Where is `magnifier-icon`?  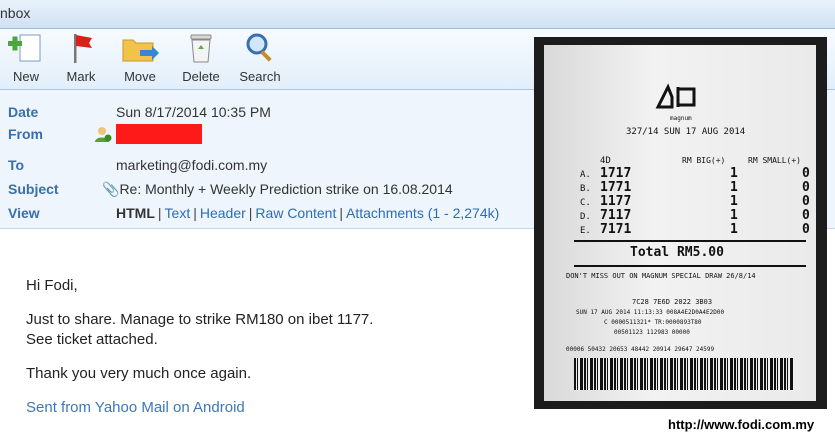 magnifier-icon is located at coordinates (259, 47).